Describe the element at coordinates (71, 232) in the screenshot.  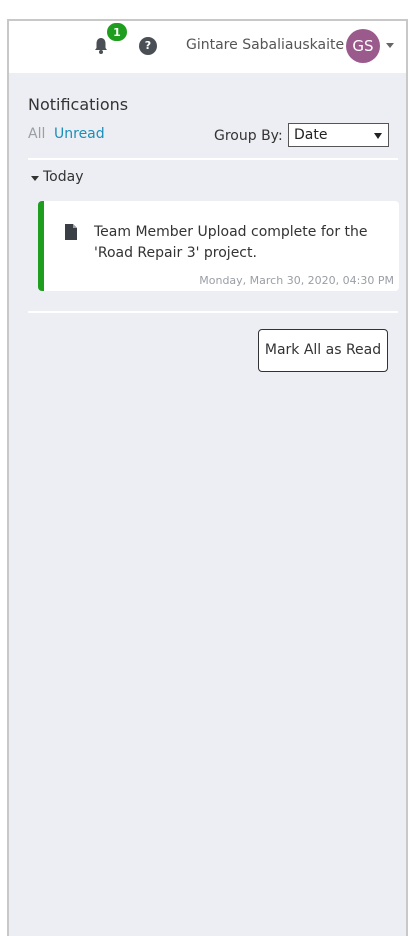
I see `document-icon` at that location.